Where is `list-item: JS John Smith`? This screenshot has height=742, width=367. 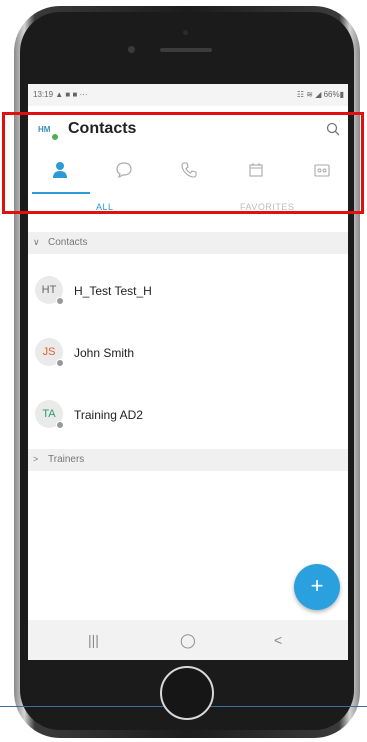
list-item: JS John Smith is located at coordinates (188, 352).